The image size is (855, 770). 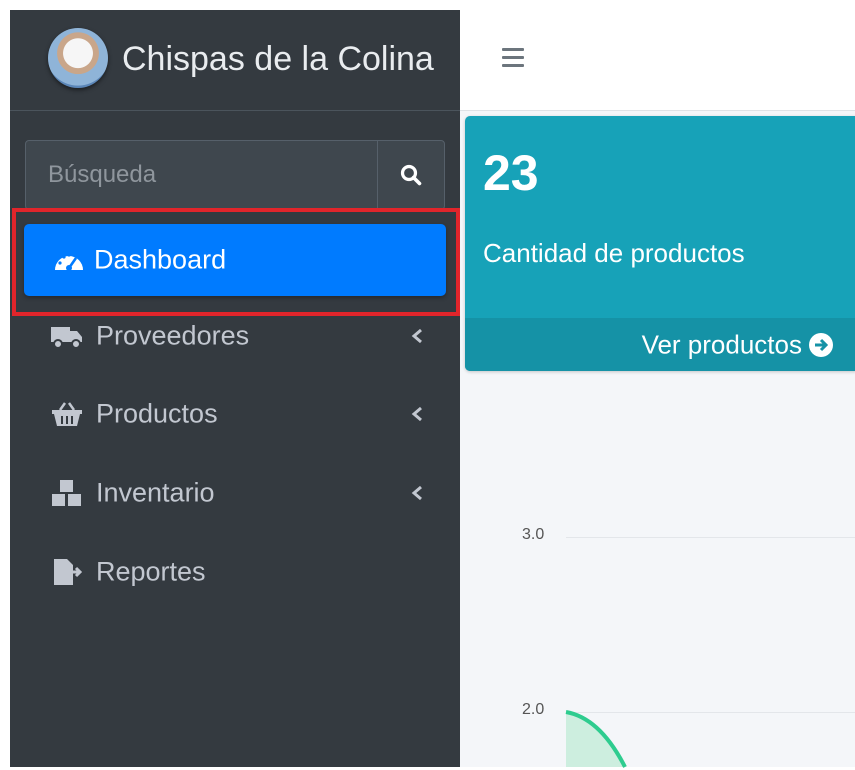 What do you see at coordinates (66, 493) in the screenshot?
I see `boxes-icon` at bounding box center [66, 493].